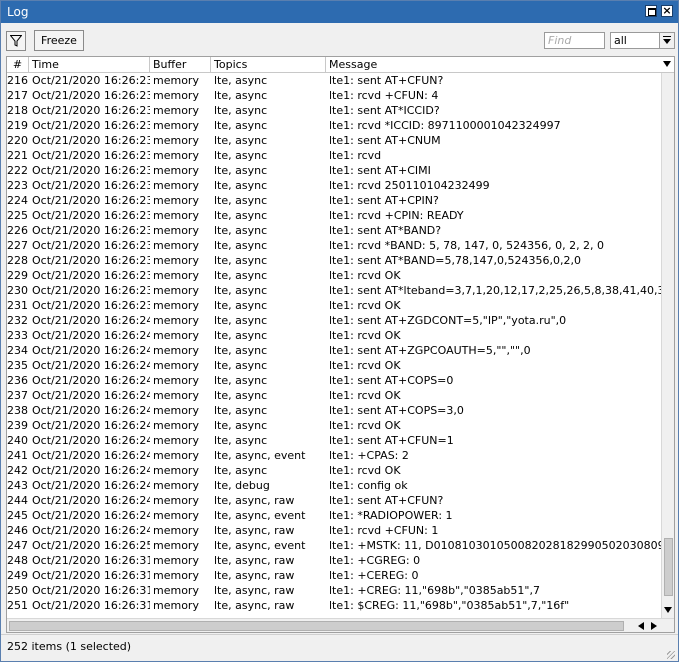 Image resolution: width=679 pixels, height=662 pixels. I want to click on filter-button, so click(16, 41).